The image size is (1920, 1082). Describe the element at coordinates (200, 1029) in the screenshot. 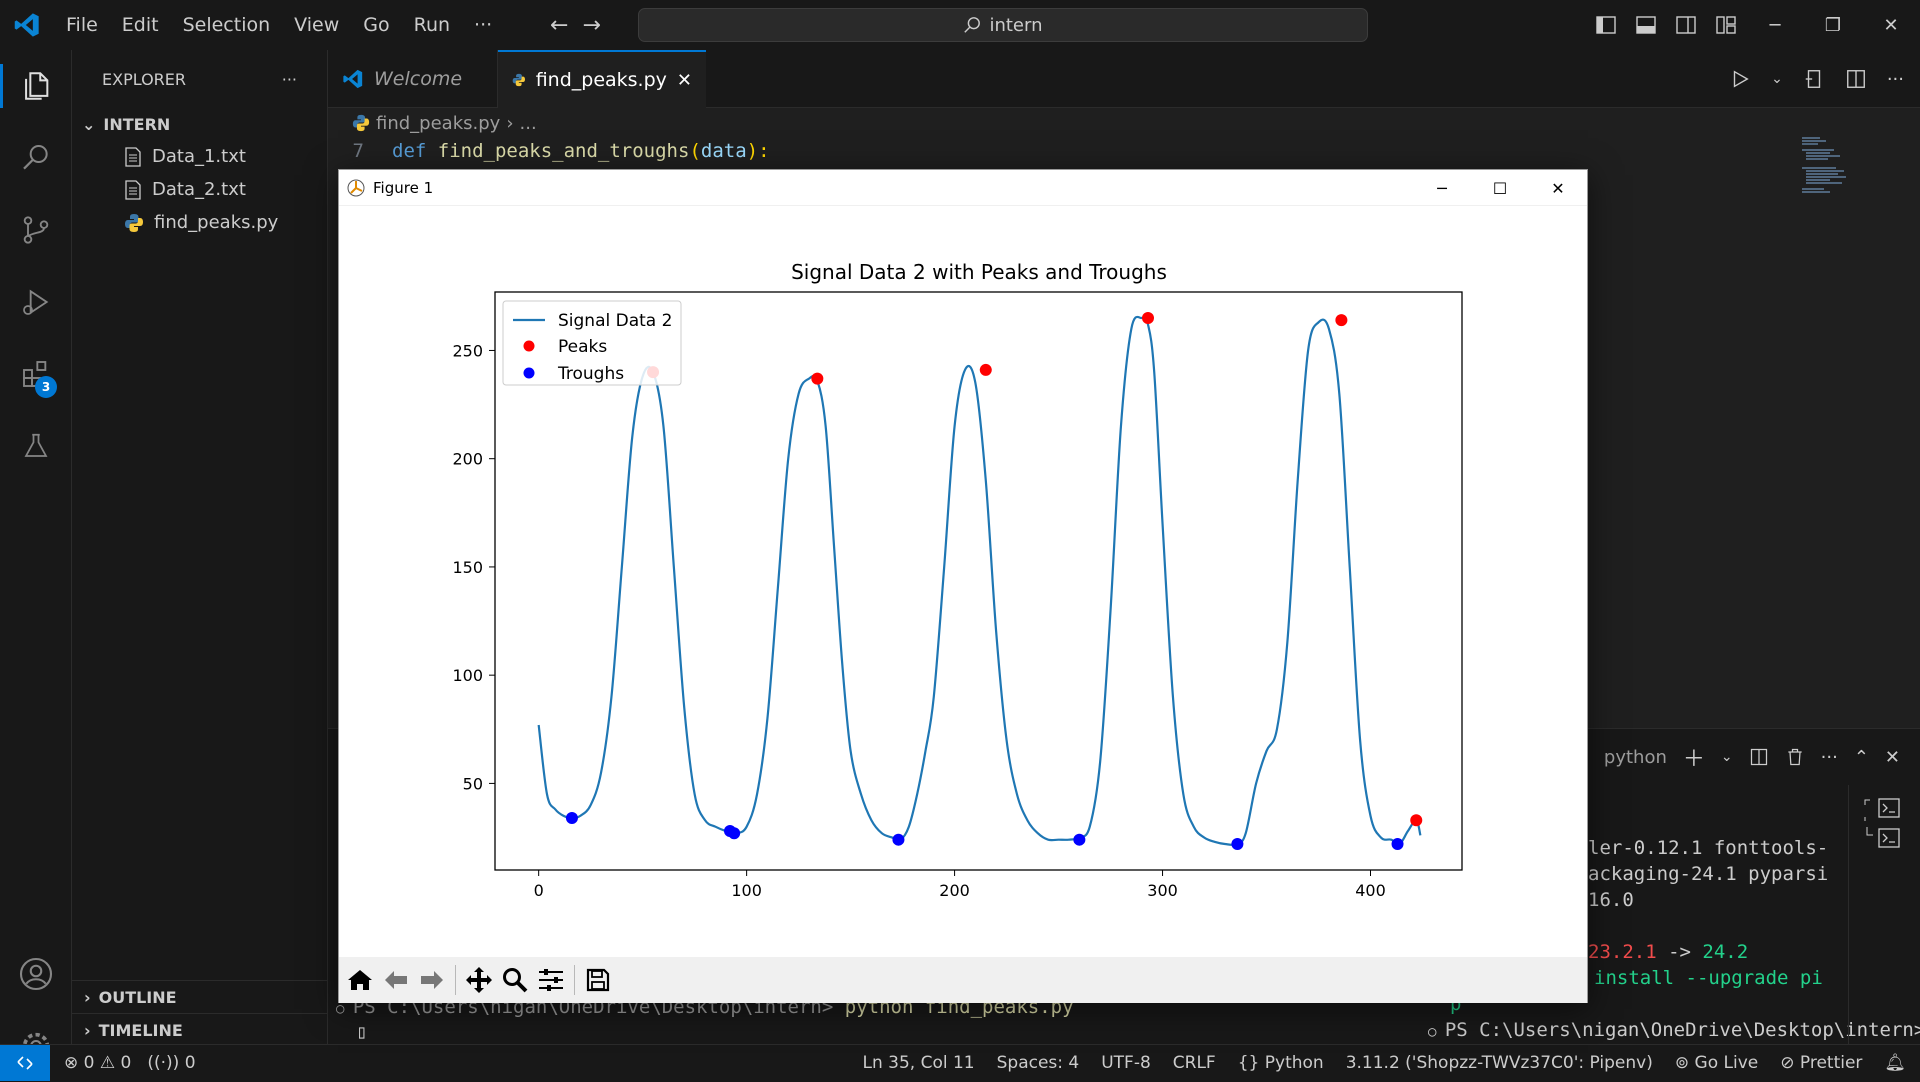

I see `timeline-section: › TIMELINE` at that location.